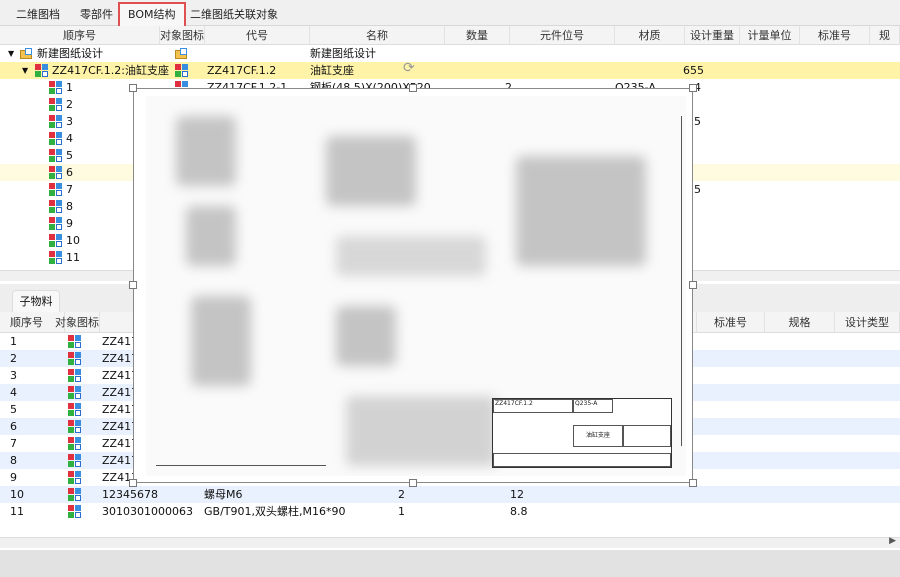  What do you see at coordinates (275, 511) in the screenshot?
I see `row-name: GB/T901,双头螺柱,M16*90` at bounding box center [275, 511].